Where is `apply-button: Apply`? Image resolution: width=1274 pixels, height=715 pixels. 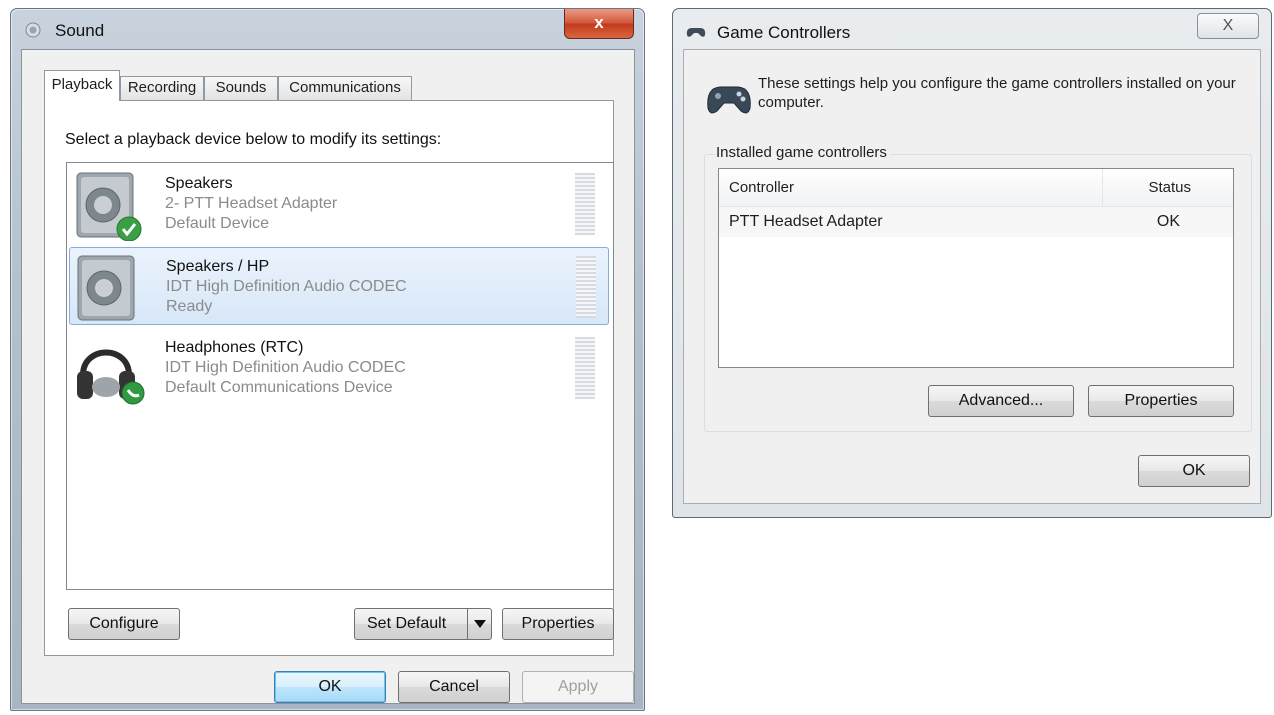 apply-button: Apply is located at coordinates (578, 687).